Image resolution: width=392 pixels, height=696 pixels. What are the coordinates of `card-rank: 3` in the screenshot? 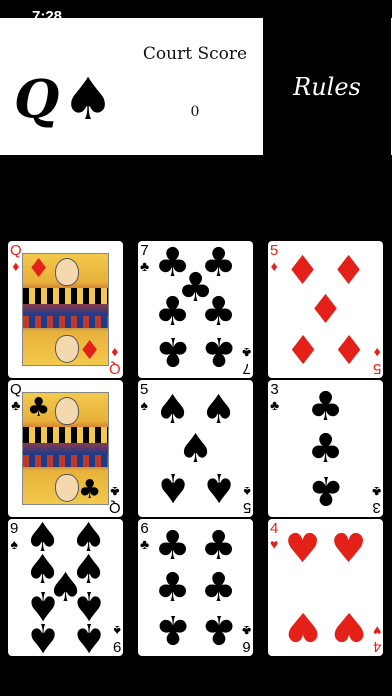 It's located at (376, 507).